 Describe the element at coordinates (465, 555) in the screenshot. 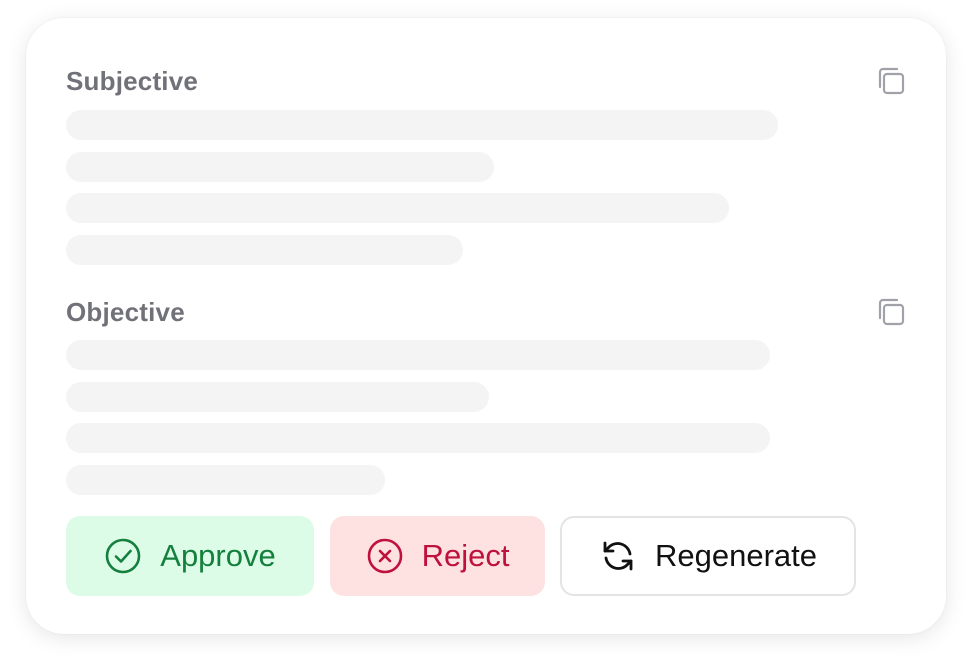

I see `reject-label: Reject` at that location.